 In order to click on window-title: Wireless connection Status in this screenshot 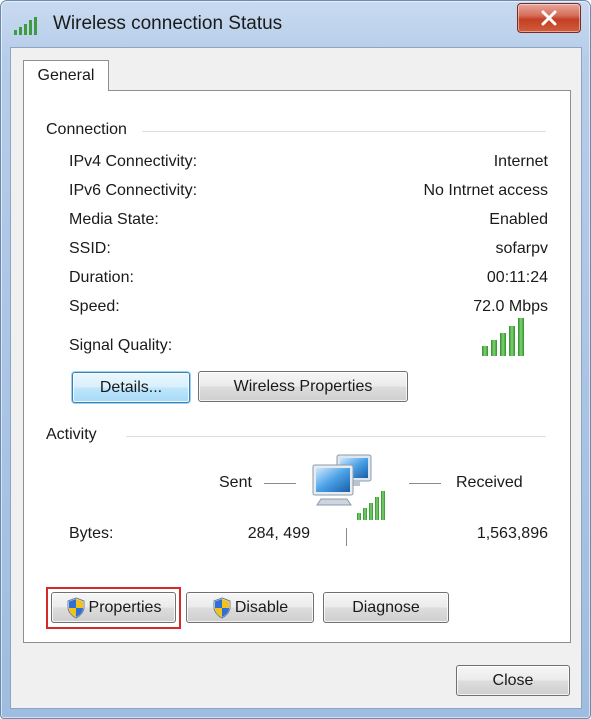, I will do `click(168, 23)`.